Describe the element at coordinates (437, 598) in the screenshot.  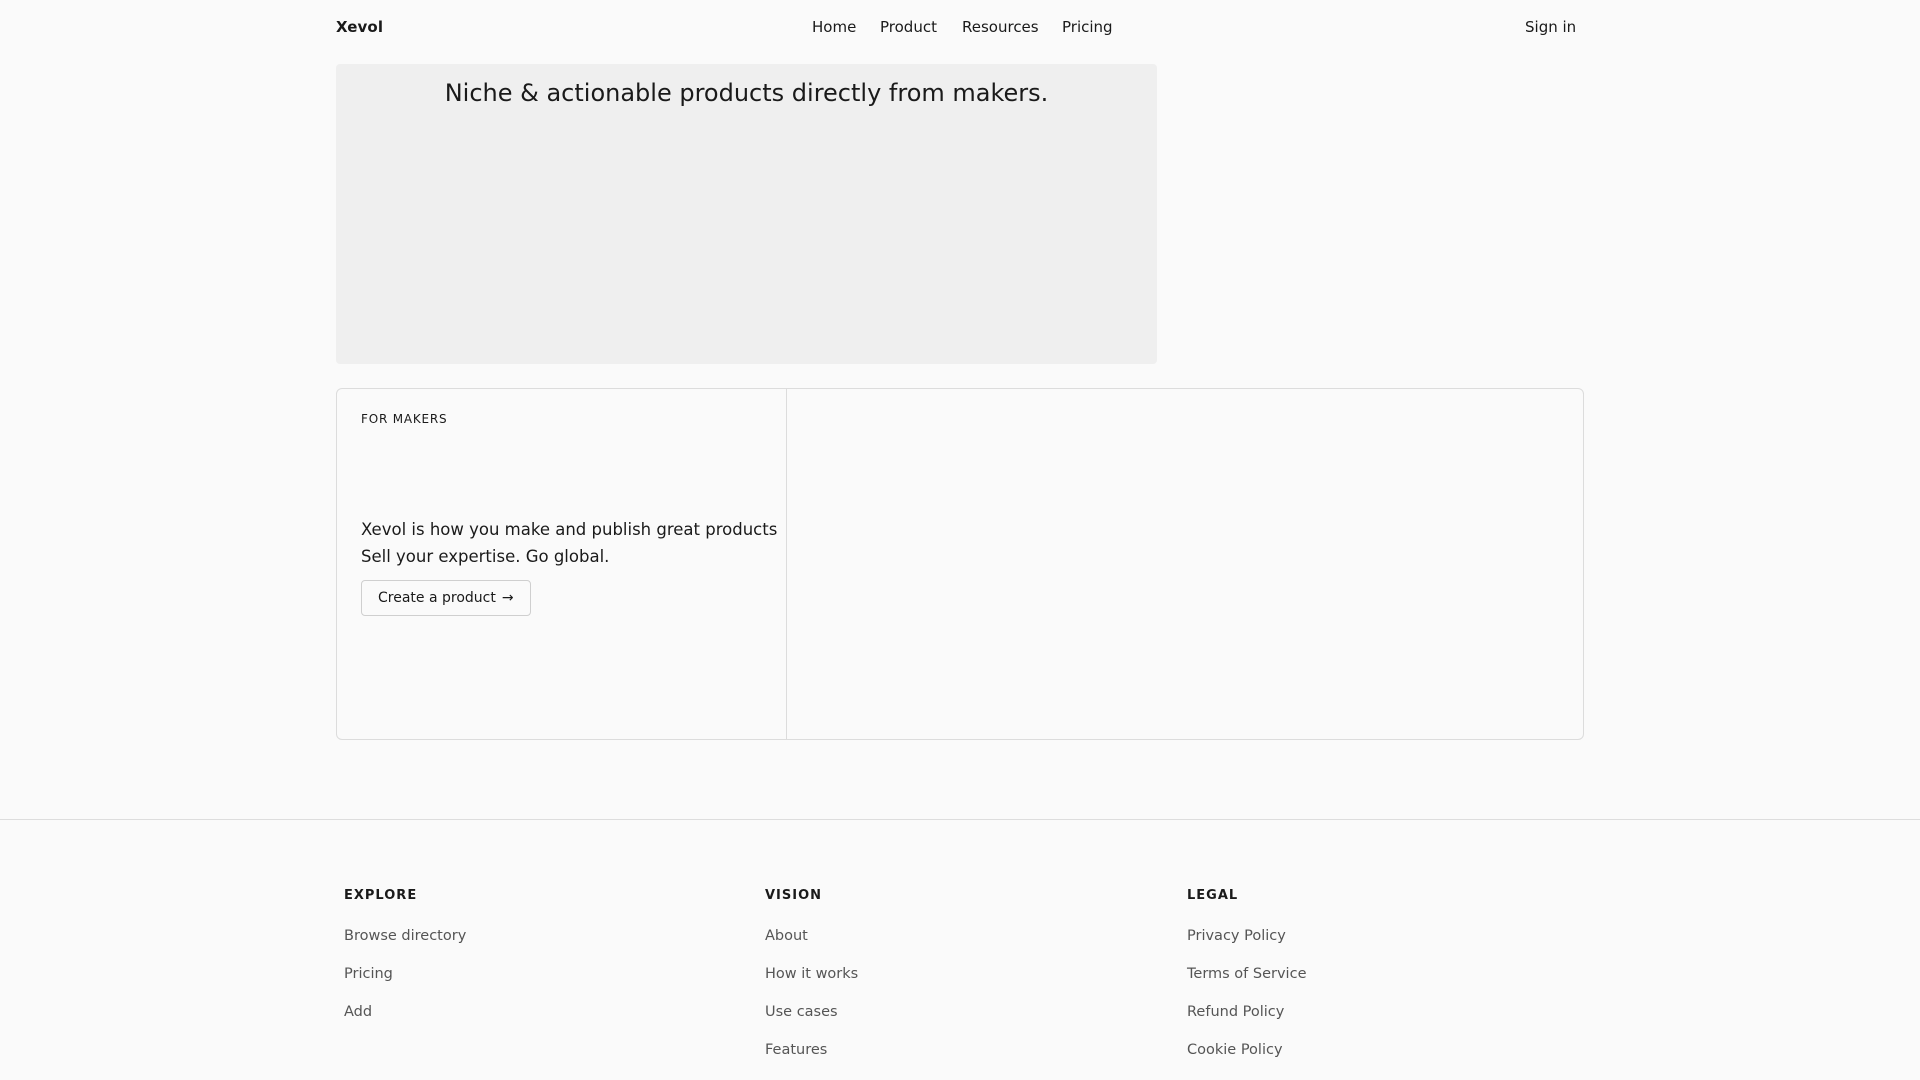
I see `create-product-label: Create a product` at that location.